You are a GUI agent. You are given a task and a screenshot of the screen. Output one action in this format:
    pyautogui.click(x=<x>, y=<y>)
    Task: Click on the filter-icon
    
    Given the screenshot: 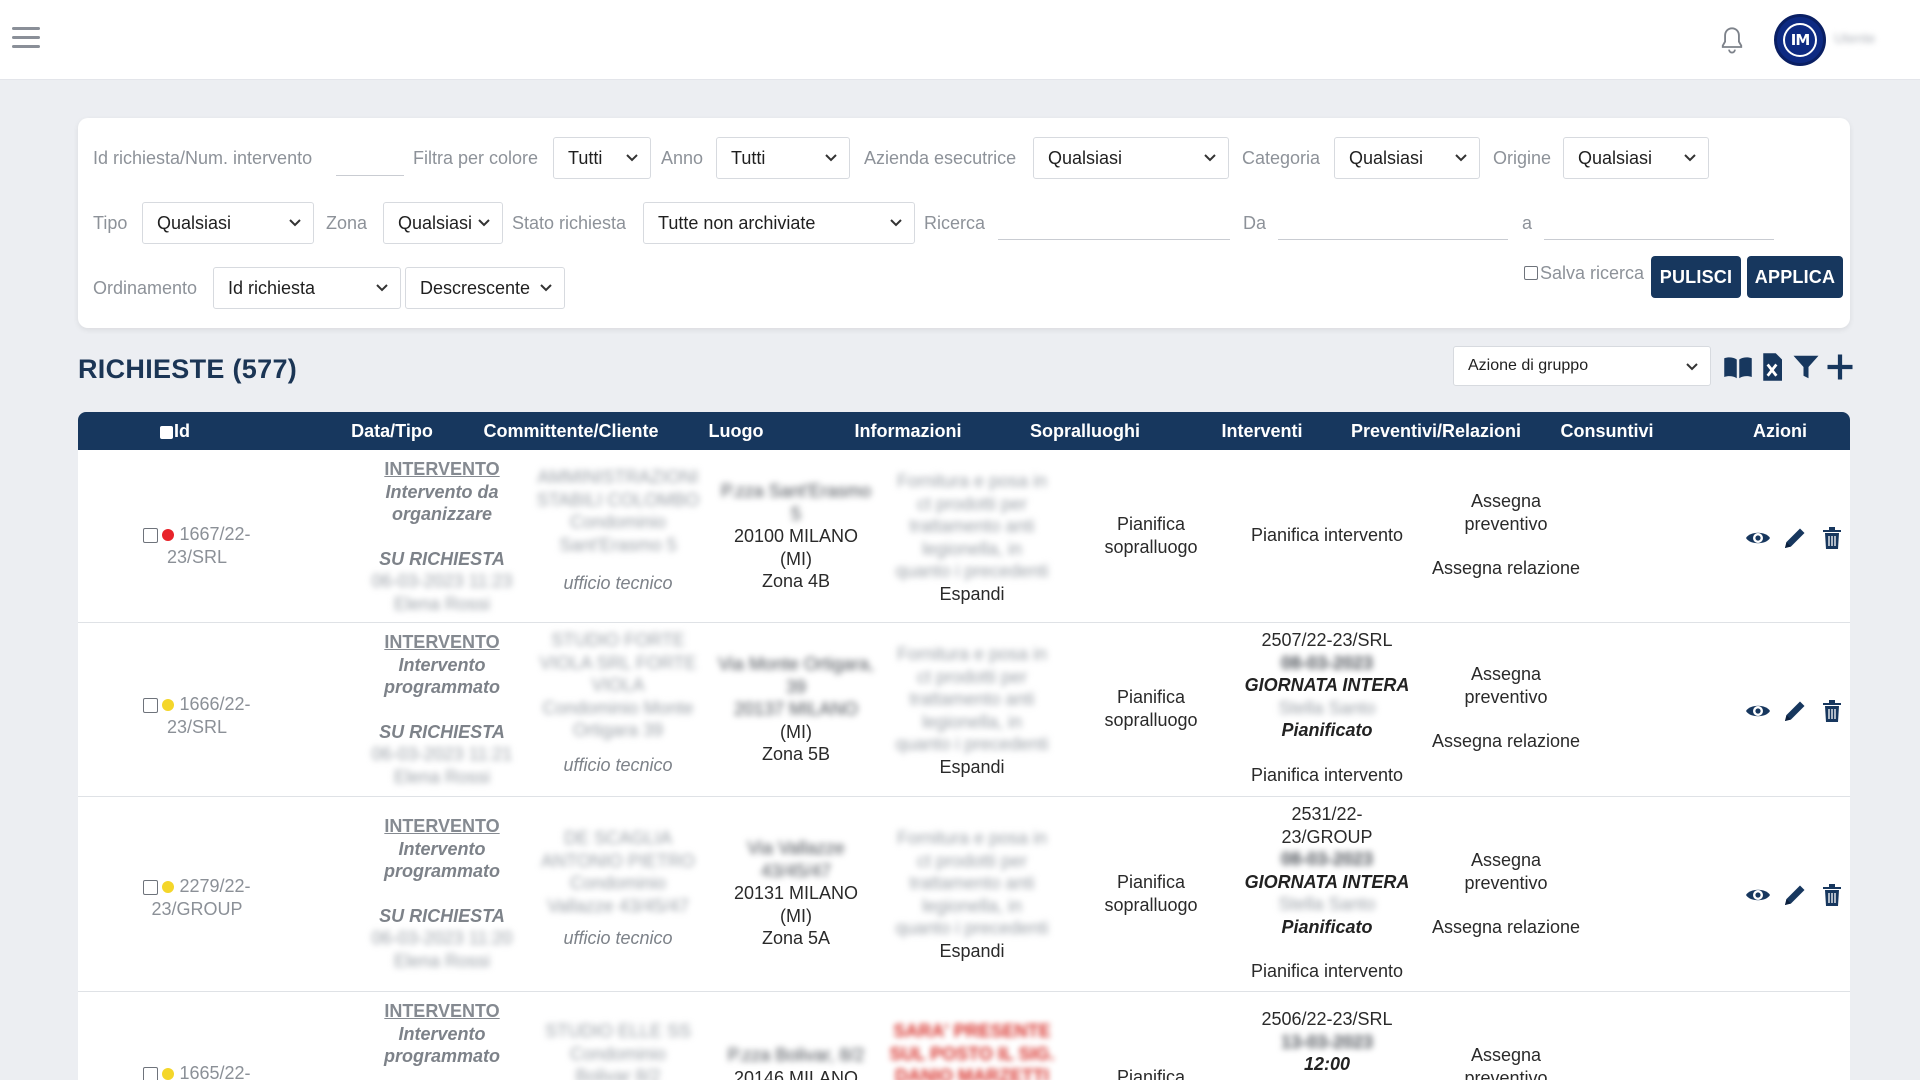 What is the action you would take?
    pyautogui.click(x=1806, y=367)
    